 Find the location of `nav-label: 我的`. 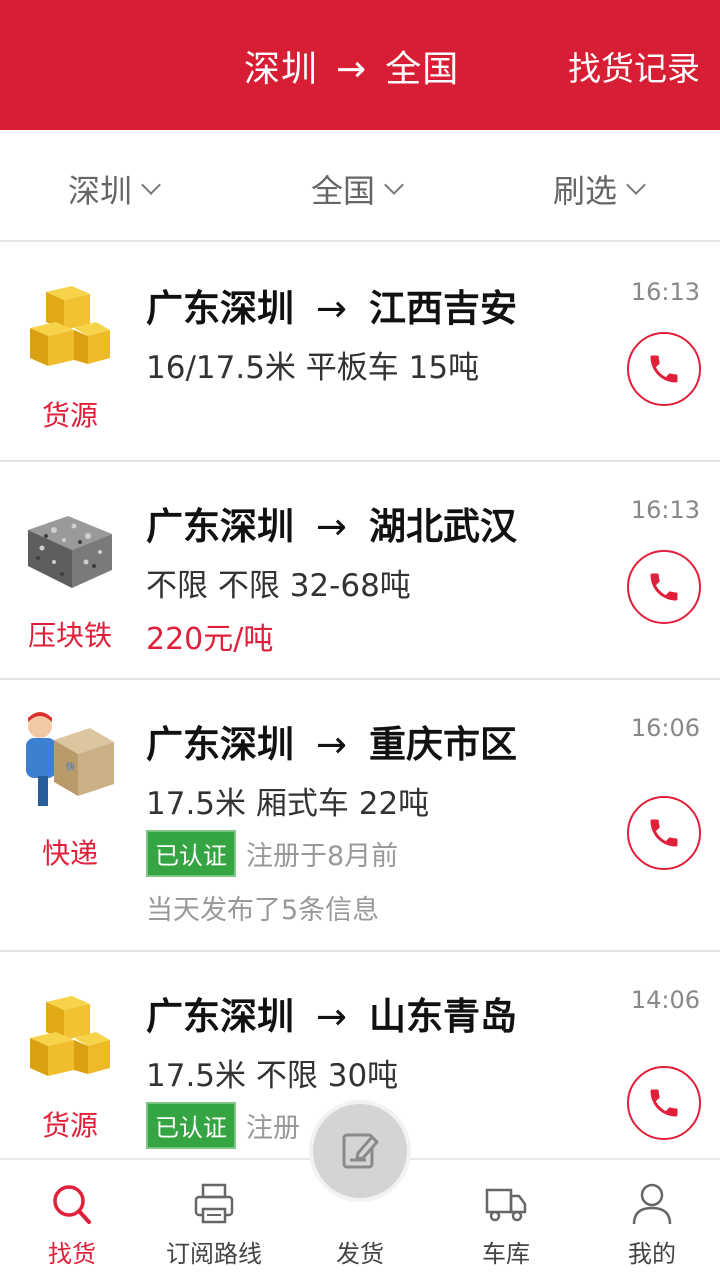

nav-label: 我的 is located at coordinates (652, 1254).